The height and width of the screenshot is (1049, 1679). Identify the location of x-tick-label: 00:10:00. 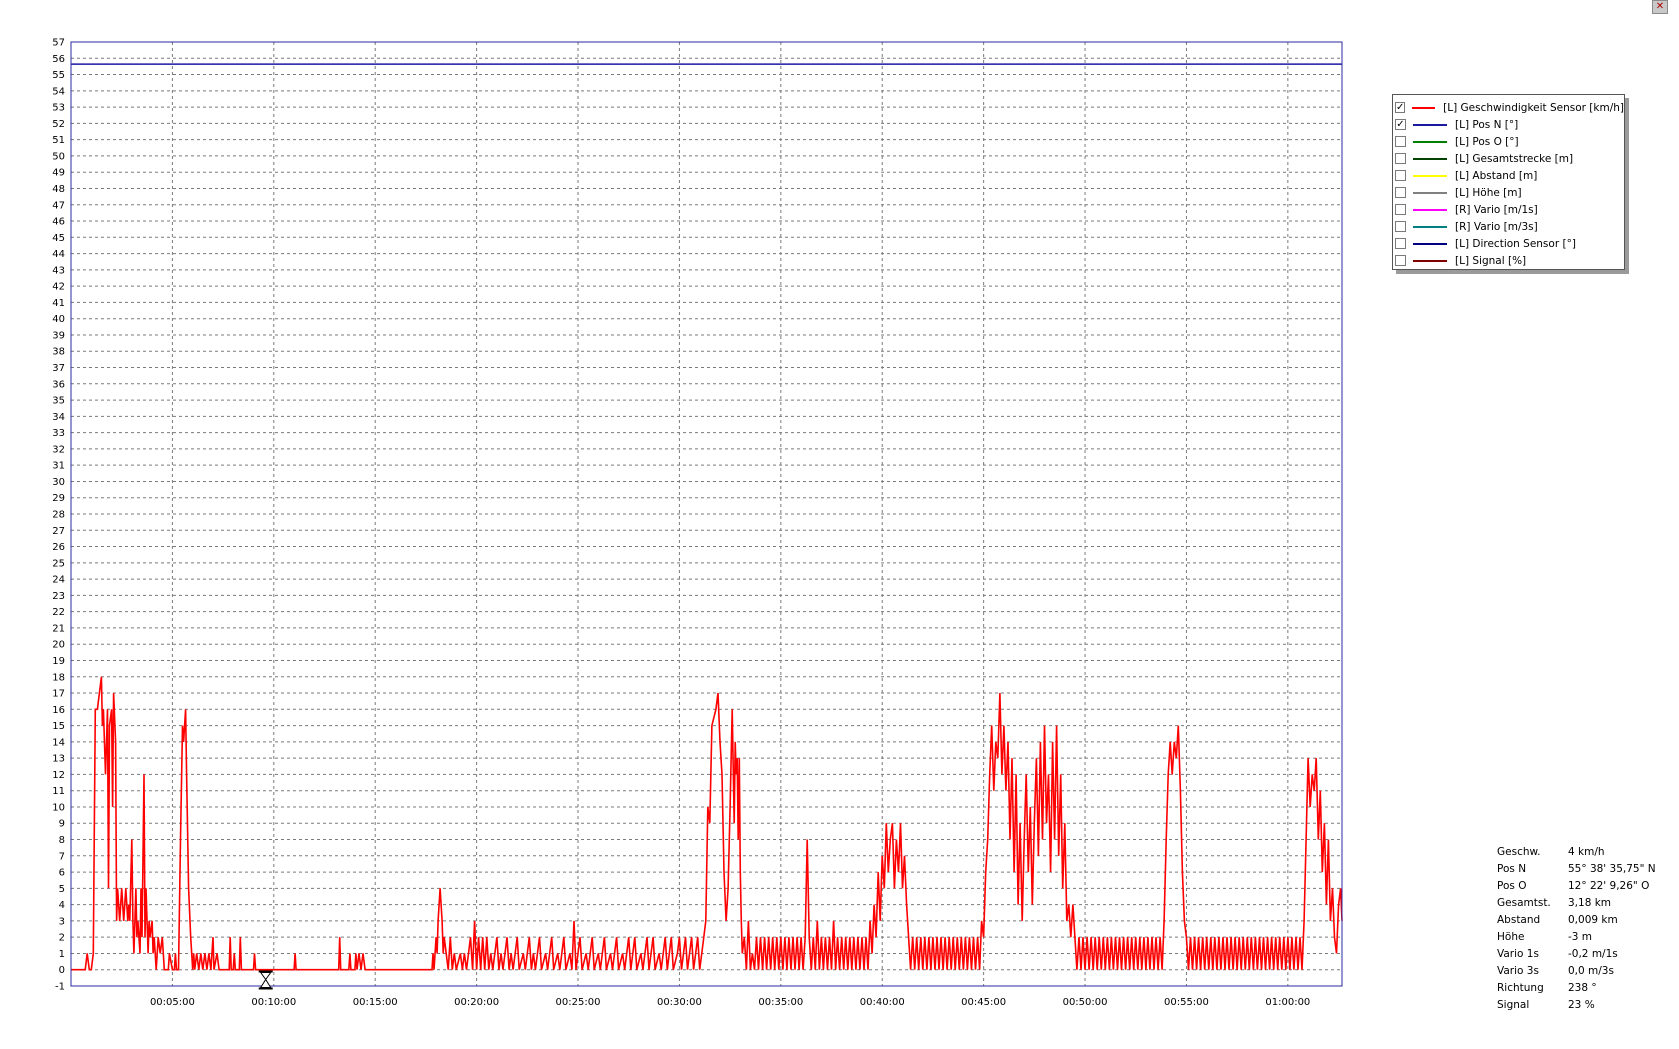
(273, 1002).